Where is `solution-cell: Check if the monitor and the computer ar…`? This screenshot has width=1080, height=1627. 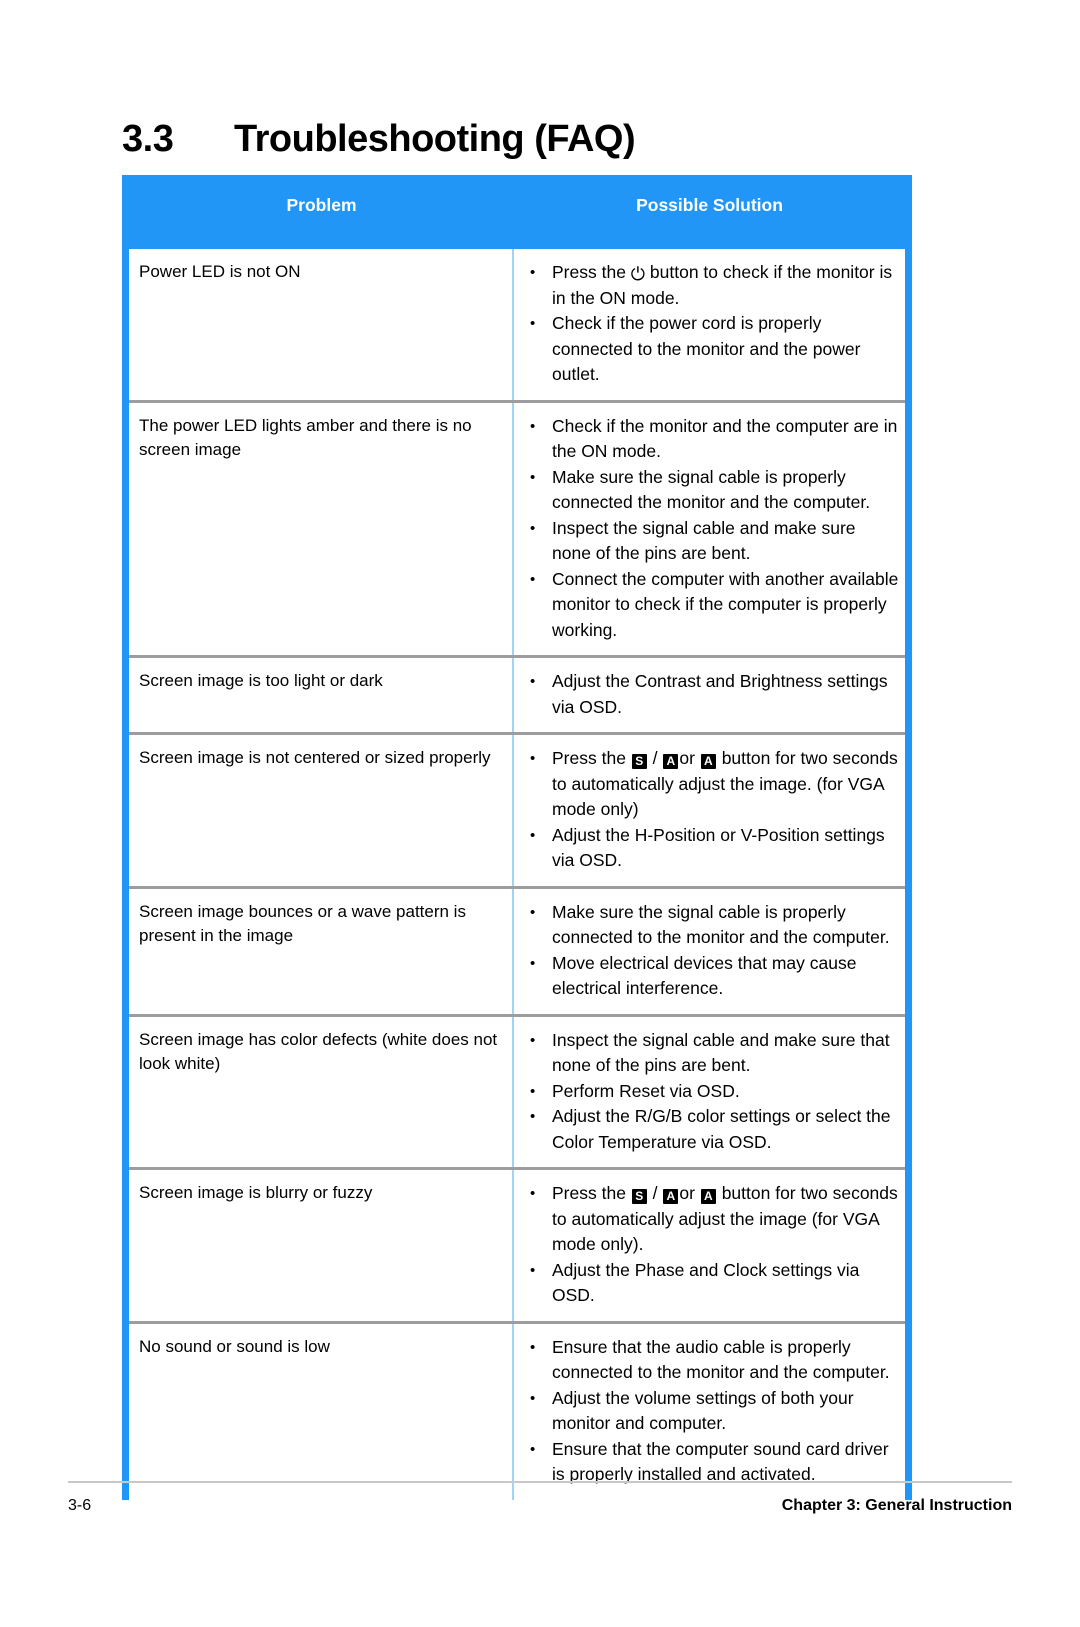 solution-cell: Check if the monitor and the computer ar… is located at coordinates (709, 529).